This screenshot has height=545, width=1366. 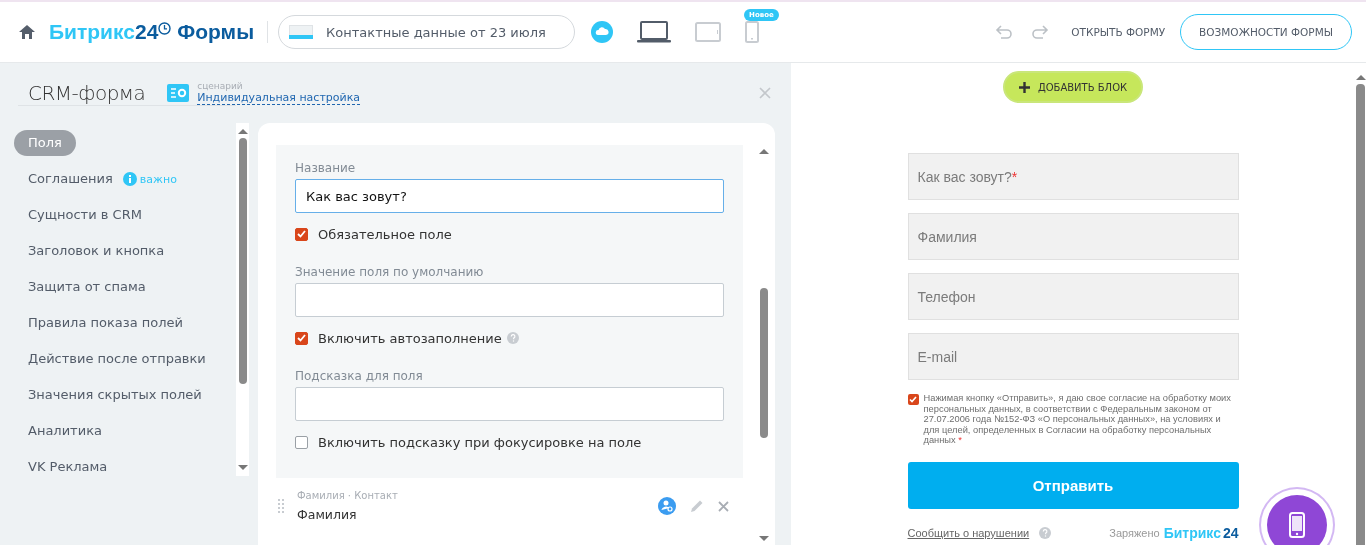 What do you see at coordinates (178, 93) in the screenshot?
I see `settings-icon` at bounding box center [178, 93].